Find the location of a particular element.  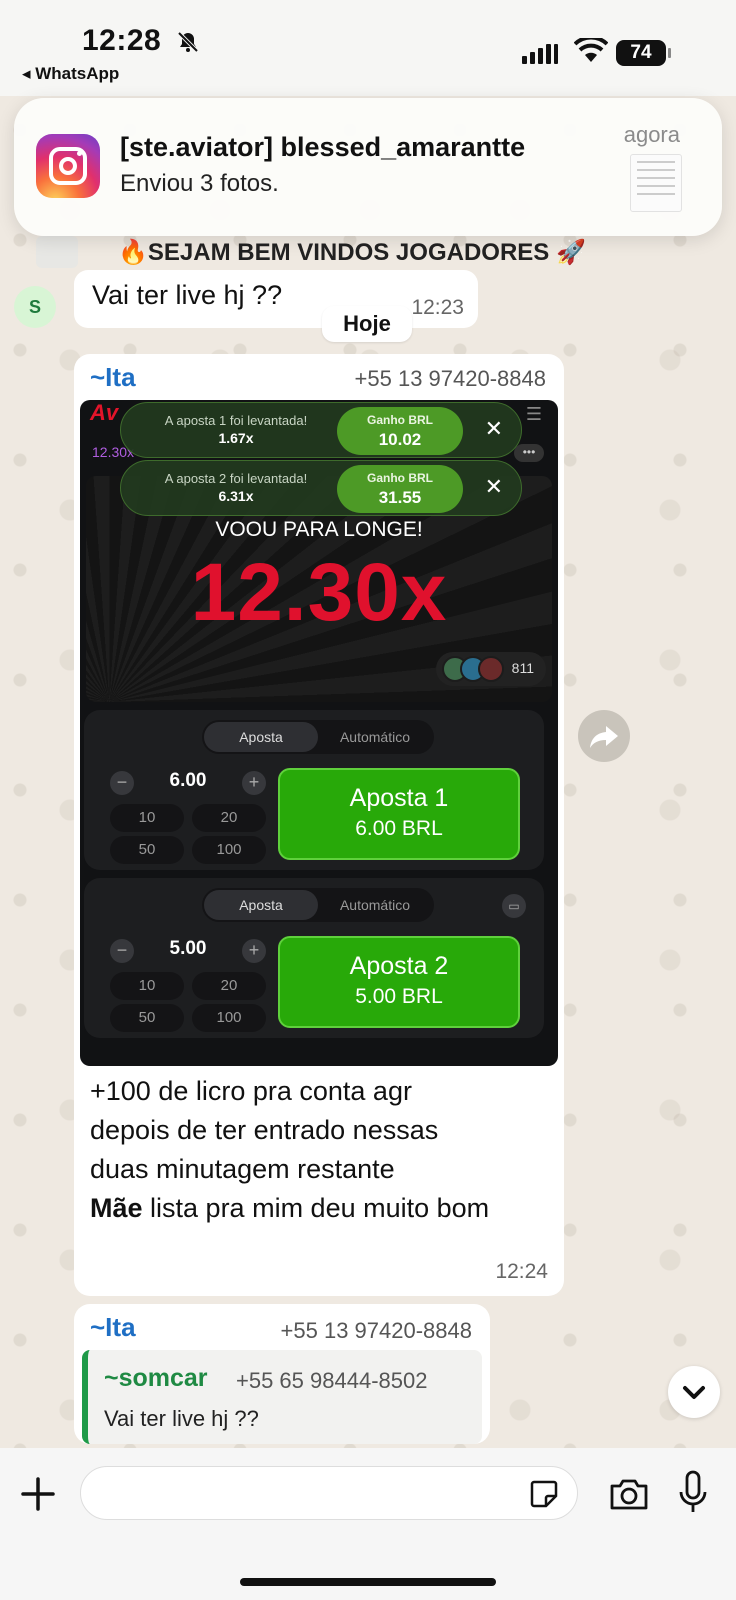

scroll-to-bottom-button is located at coordinates (694, 1392).